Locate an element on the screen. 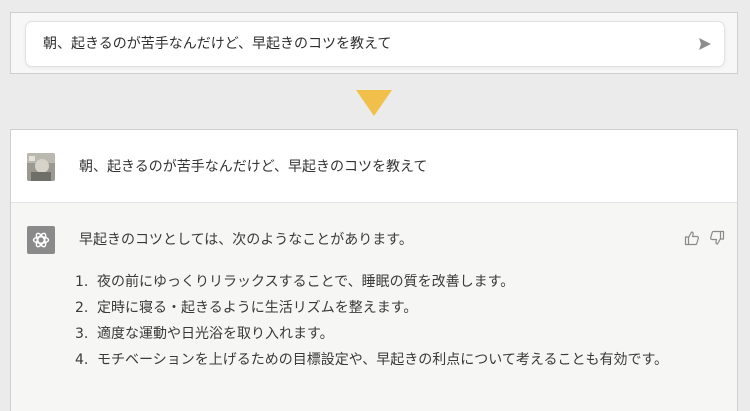  send-button is located at coordinates (705, 44).